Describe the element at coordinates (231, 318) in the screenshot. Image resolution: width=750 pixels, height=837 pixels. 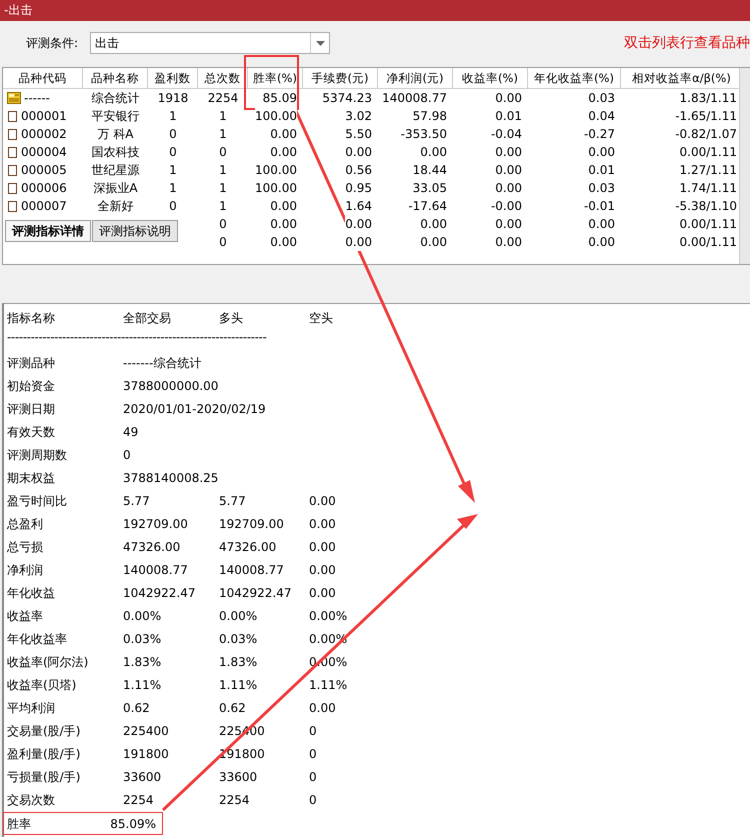
I see `detail-header: 多头` at that location.